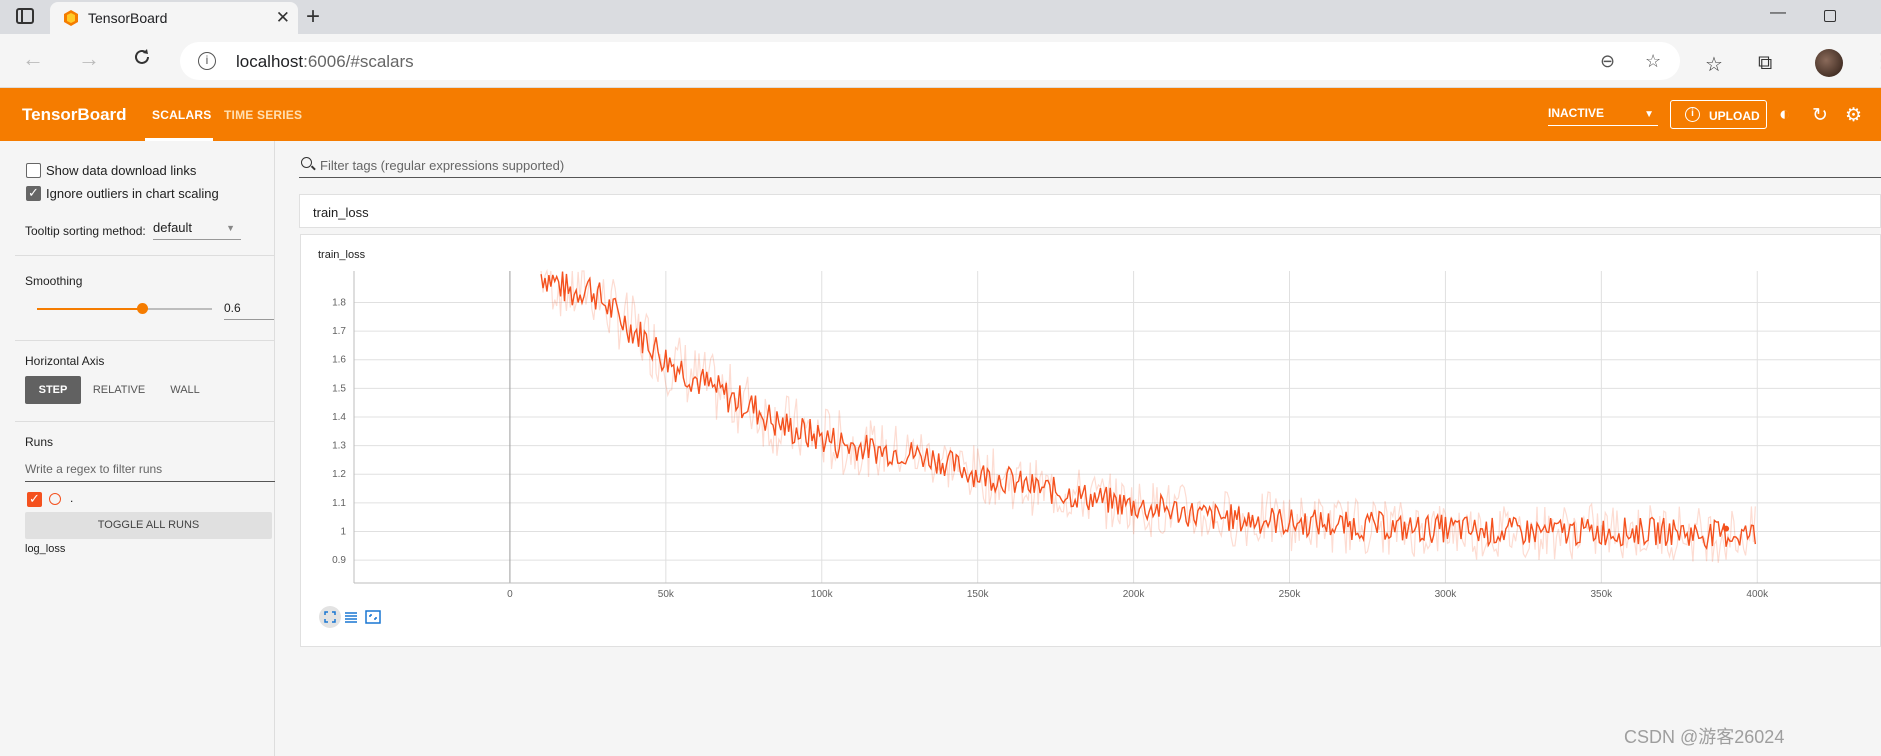  What do you see at coordinates (132, 193) in the screenshot?
I see `ignore-outliers-label: Ignore outliers in chart scaling` at bounding box center [132, 193].